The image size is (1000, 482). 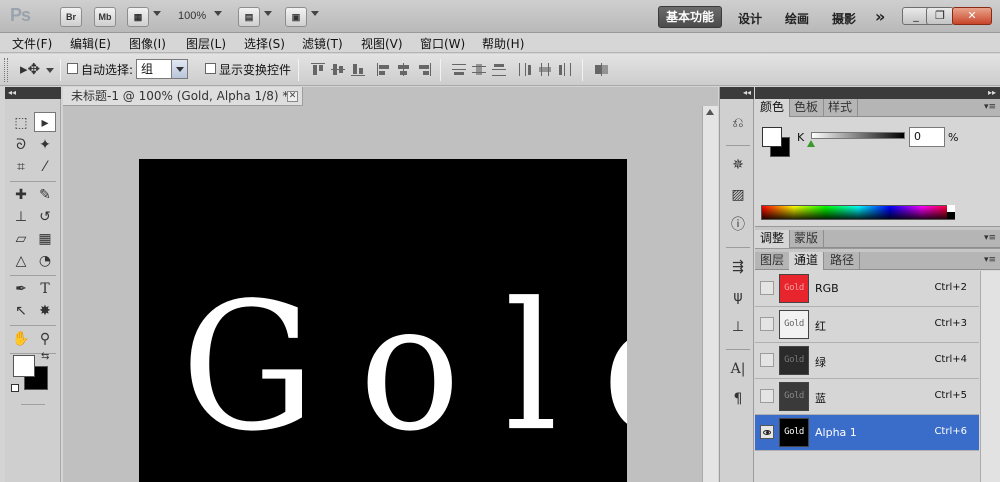 What do you see at coordinates (45, 195) in the screenshot?
I see `brush-tool: ✎` at bounding box center [45, 195].